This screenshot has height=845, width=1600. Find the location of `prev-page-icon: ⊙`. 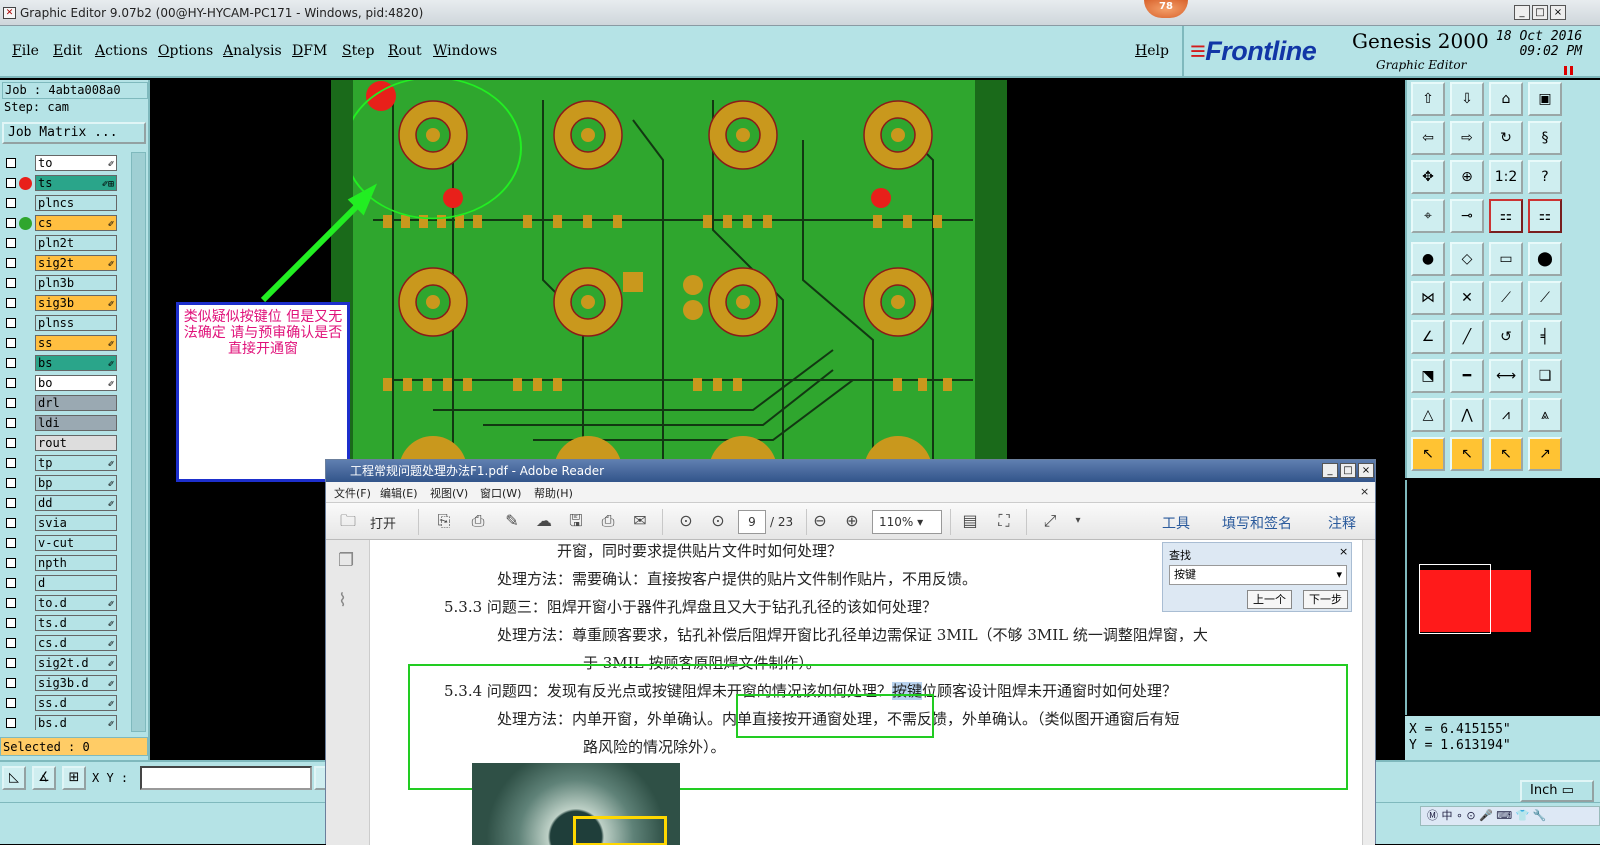

prev-page-icon: ⊙ is located at coordinates (686, 522).